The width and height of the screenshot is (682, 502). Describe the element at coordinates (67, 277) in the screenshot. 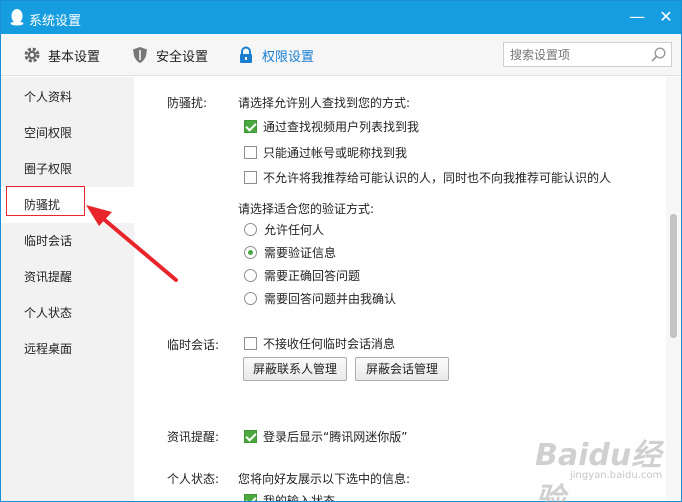

I see `sidebar-item-news-reminder: 资讯提醒` at that location.